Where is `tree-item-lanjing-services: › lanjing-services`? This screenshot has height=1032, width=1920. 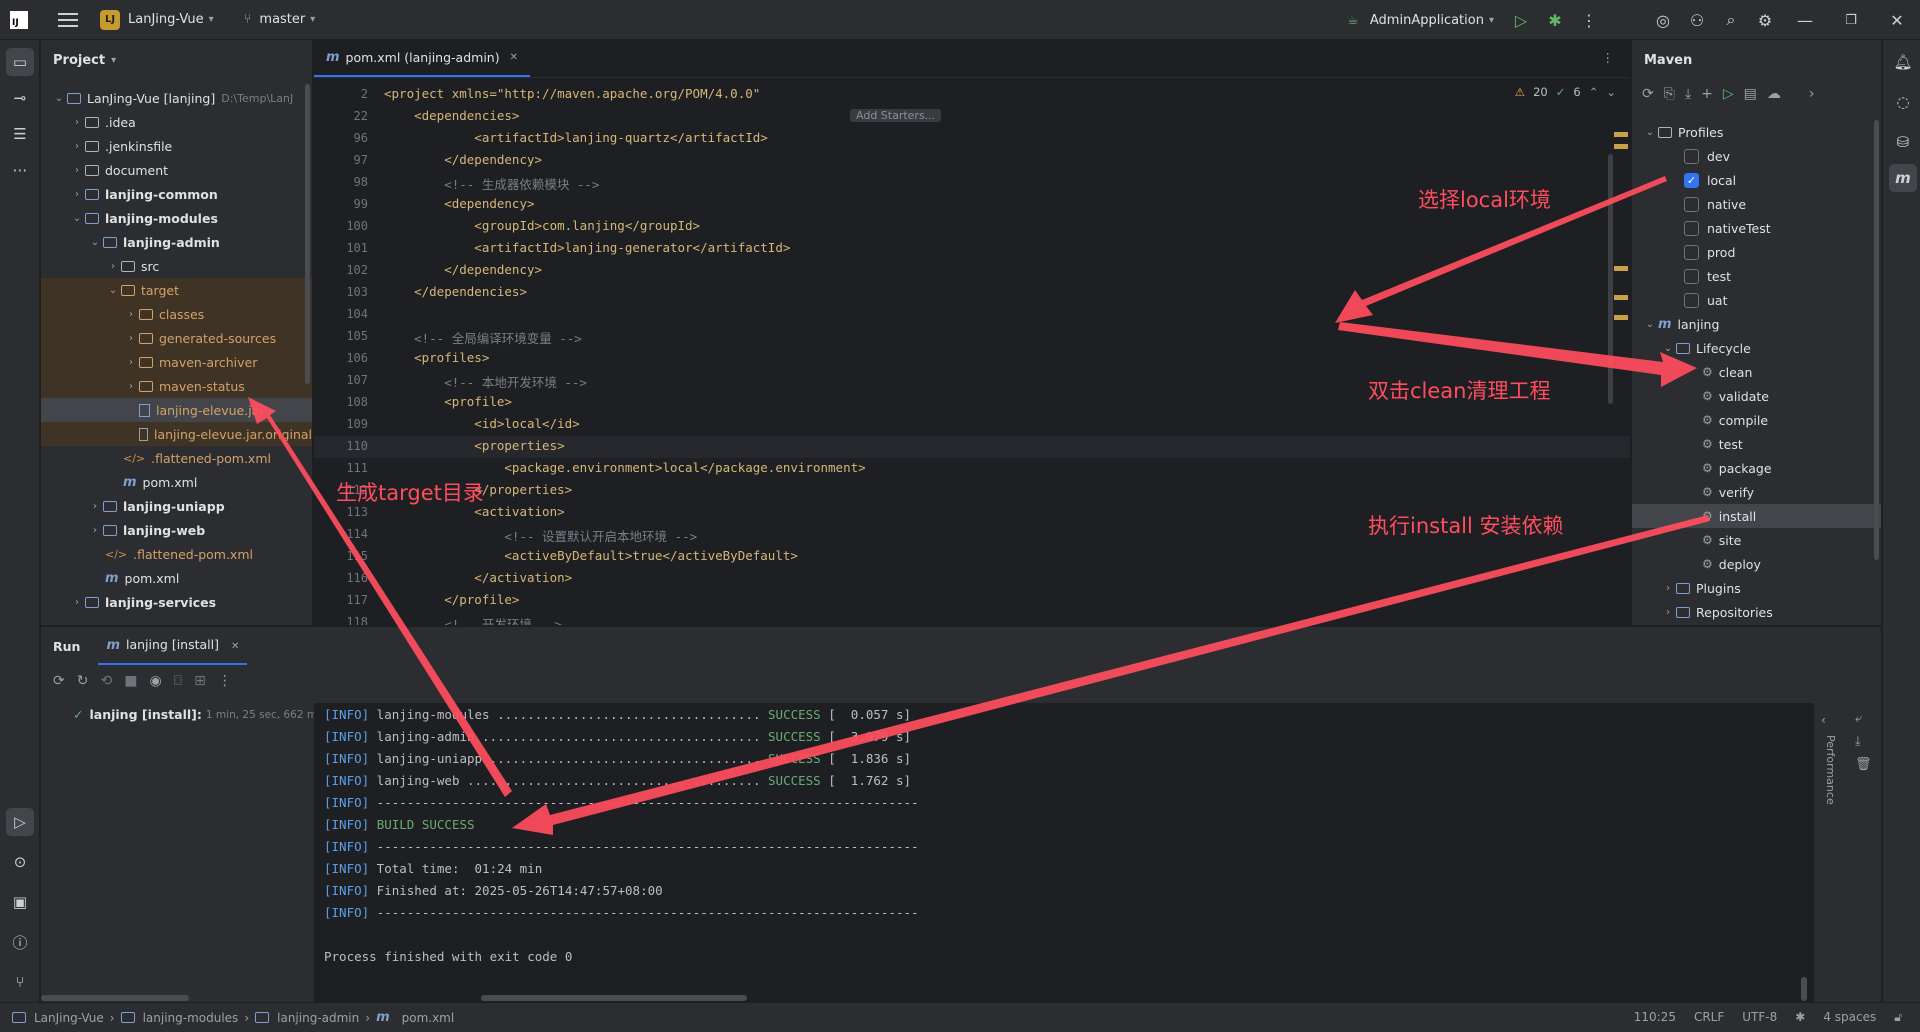 tree-item-lanjing-services: › lanjing-services is located at coordinates (176, 602).